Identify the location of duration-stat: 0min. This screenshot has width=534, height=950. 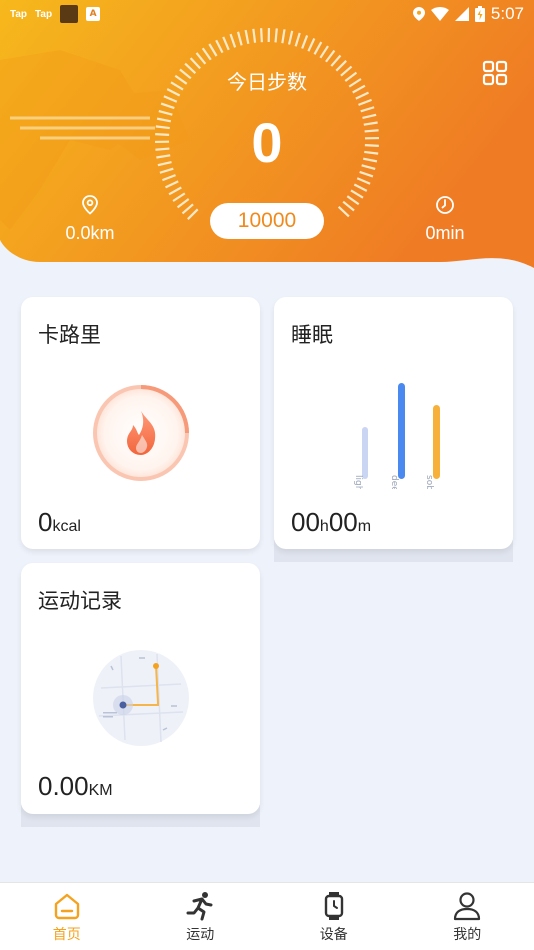
(445, 219).